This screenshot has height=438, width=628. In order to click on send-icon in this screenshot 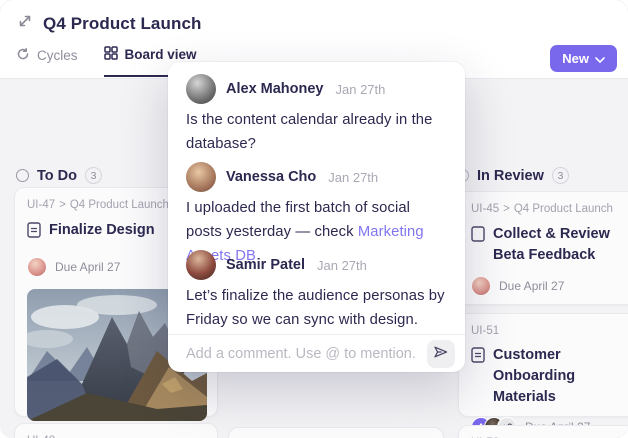, I will do `click(441, 353)`.